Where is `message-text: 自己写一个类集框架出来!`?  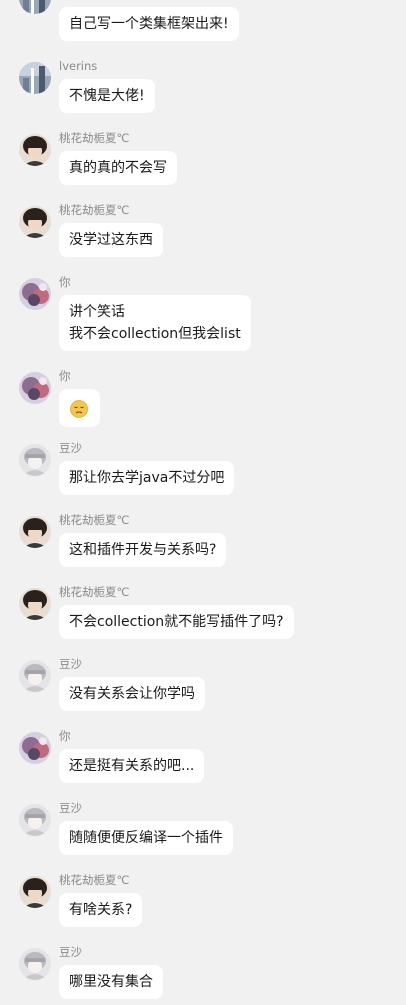 message-text: 自己写一个类集框架出来! is located at coordinates (149, 24).